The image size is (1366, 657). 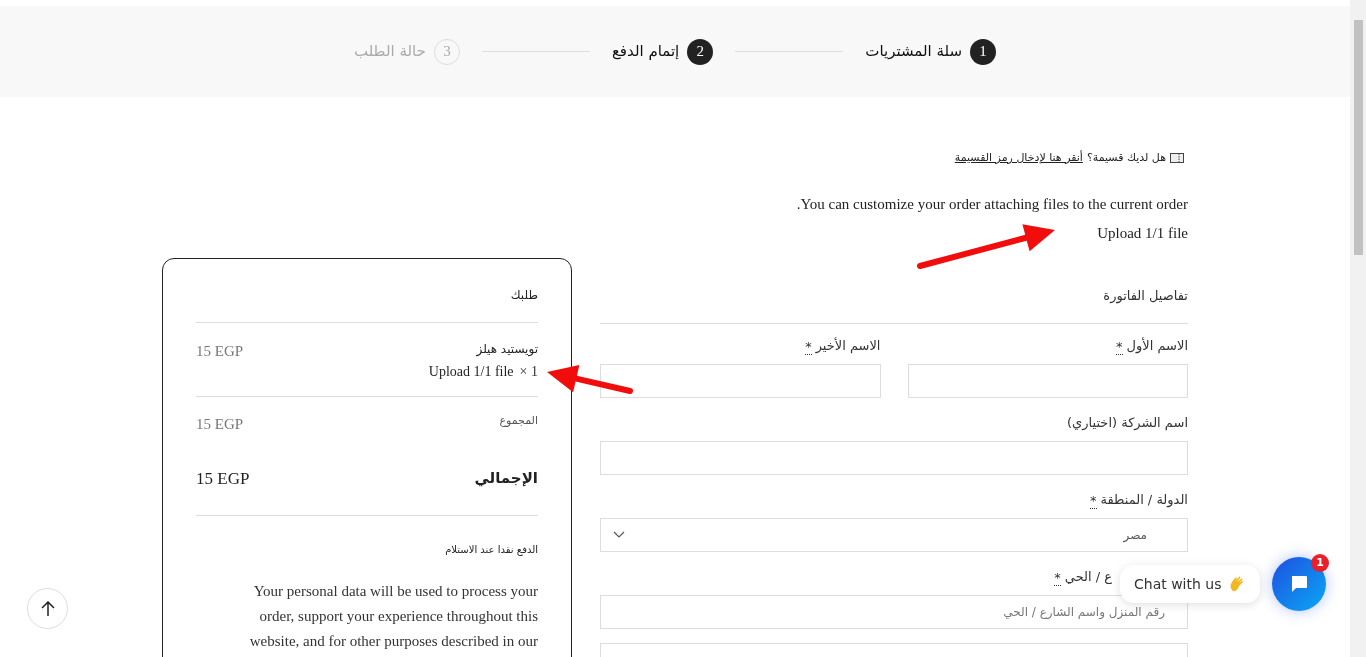 I want to click on subtotal-value: 15 EGP, so click(x=220, y=424).